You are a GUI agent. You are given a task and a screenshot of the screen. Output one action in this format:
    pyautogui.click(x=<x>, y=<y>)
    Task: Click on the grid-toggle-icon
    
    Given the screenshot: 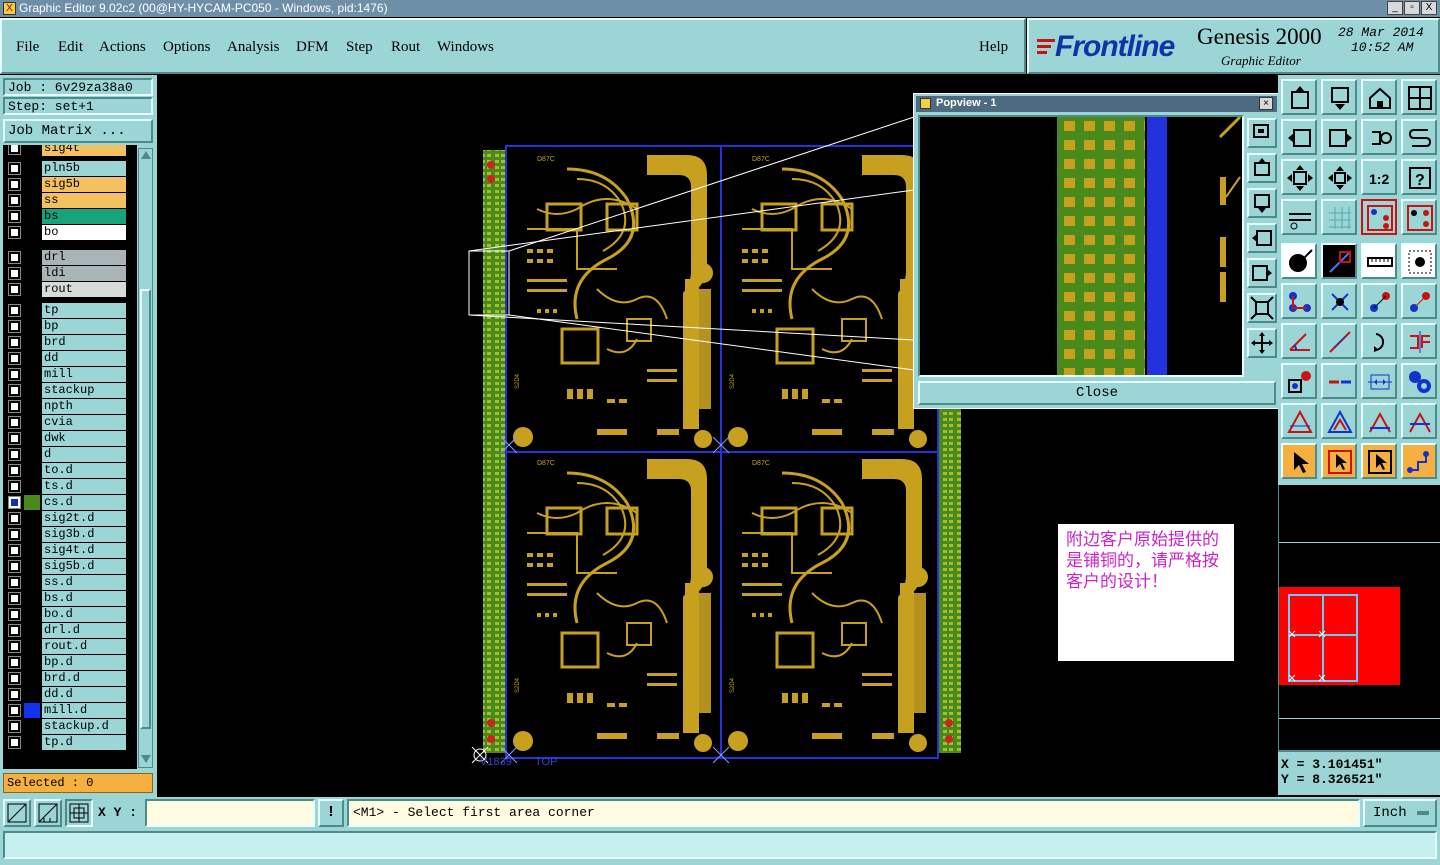 What is the action you would take?
    pyautogui.click(x=1339, y=217)
    